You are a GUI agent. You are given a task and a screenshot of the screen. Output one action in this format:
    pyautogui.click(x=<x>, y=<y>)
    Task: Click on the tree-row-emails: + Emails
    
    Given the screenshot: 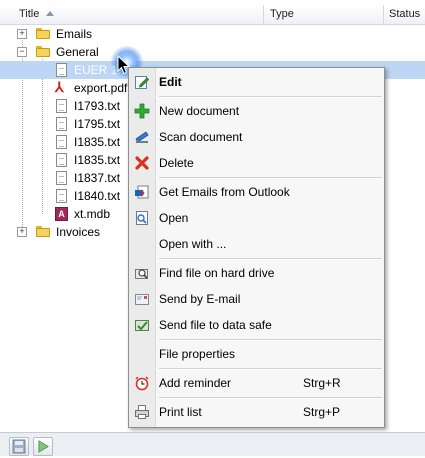 What is the action you would take?
    pyautogui.click(x=212, y=34)
    